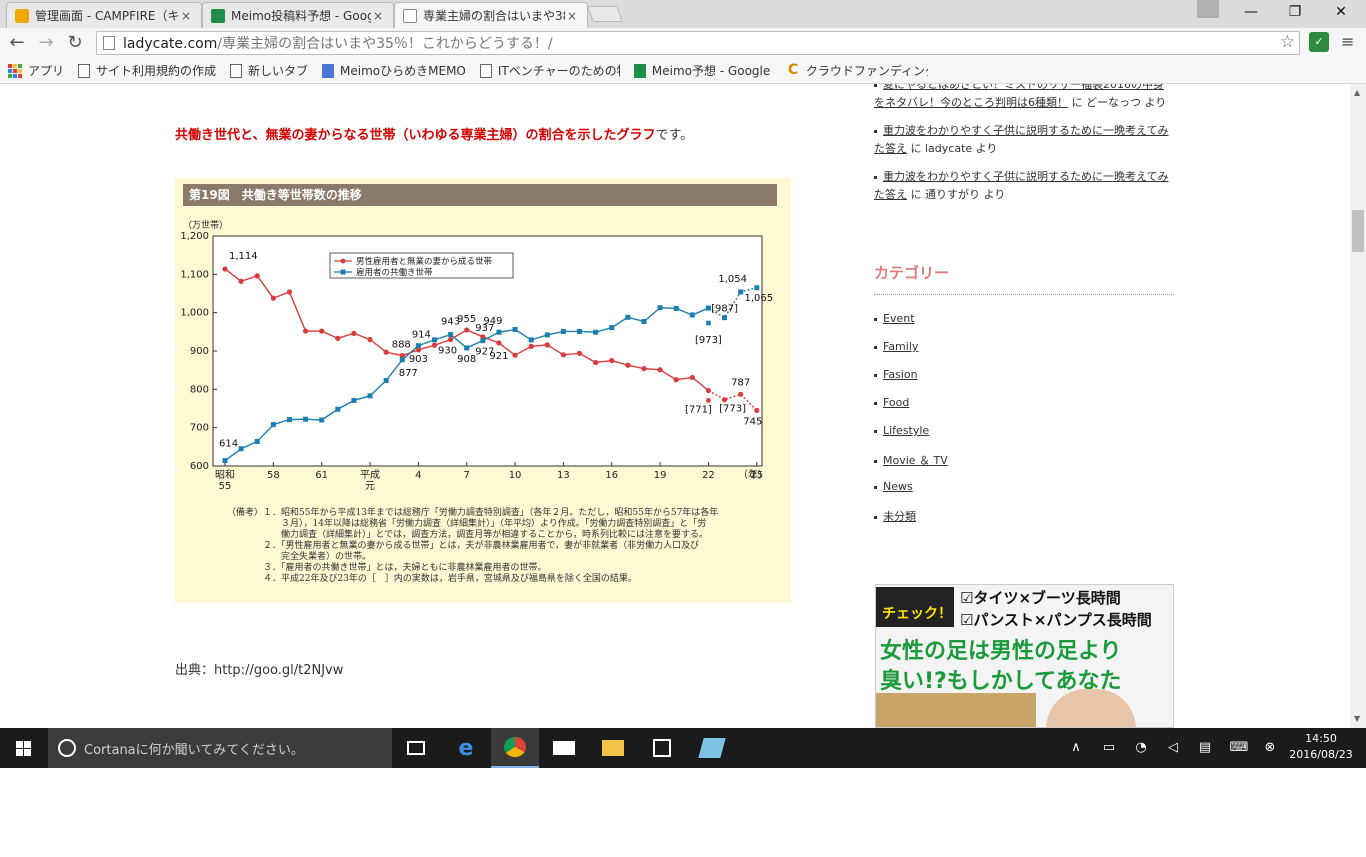 The height and width of the screenshot is (857, 1366). Describe the element at coordinates (698, 43) in the screenshot. I see `address-bar: ladycate.com/専業主婦の割合はいまや35％！これからどうする！/ ☆` at that location.